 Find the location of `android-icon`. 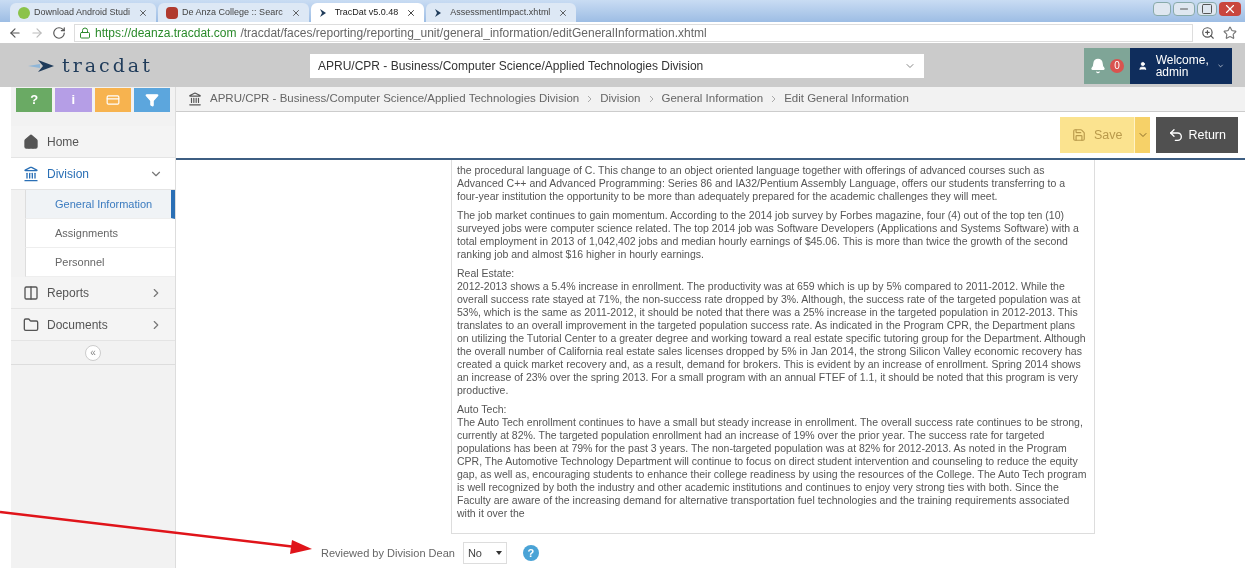

android-icon is located at coordinates (24, 12).